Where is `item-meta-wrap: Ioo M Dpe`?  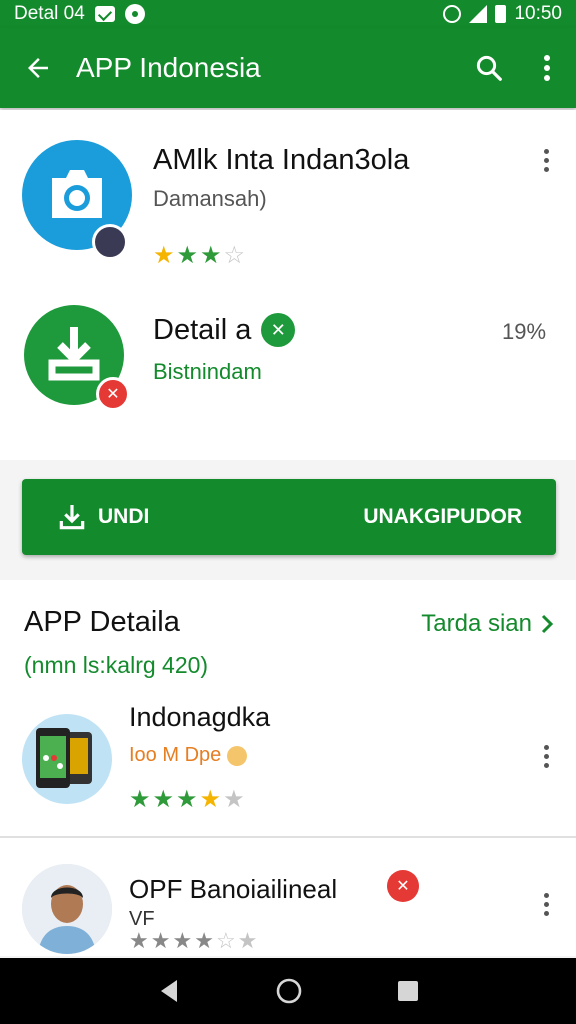 item-meta-wrap: Ioo M Dpe is located at coordinates (188, 755).